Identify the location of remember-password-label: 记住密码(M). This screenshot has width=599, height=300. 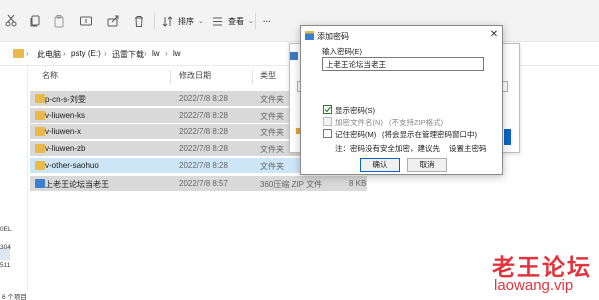
(355, 134).